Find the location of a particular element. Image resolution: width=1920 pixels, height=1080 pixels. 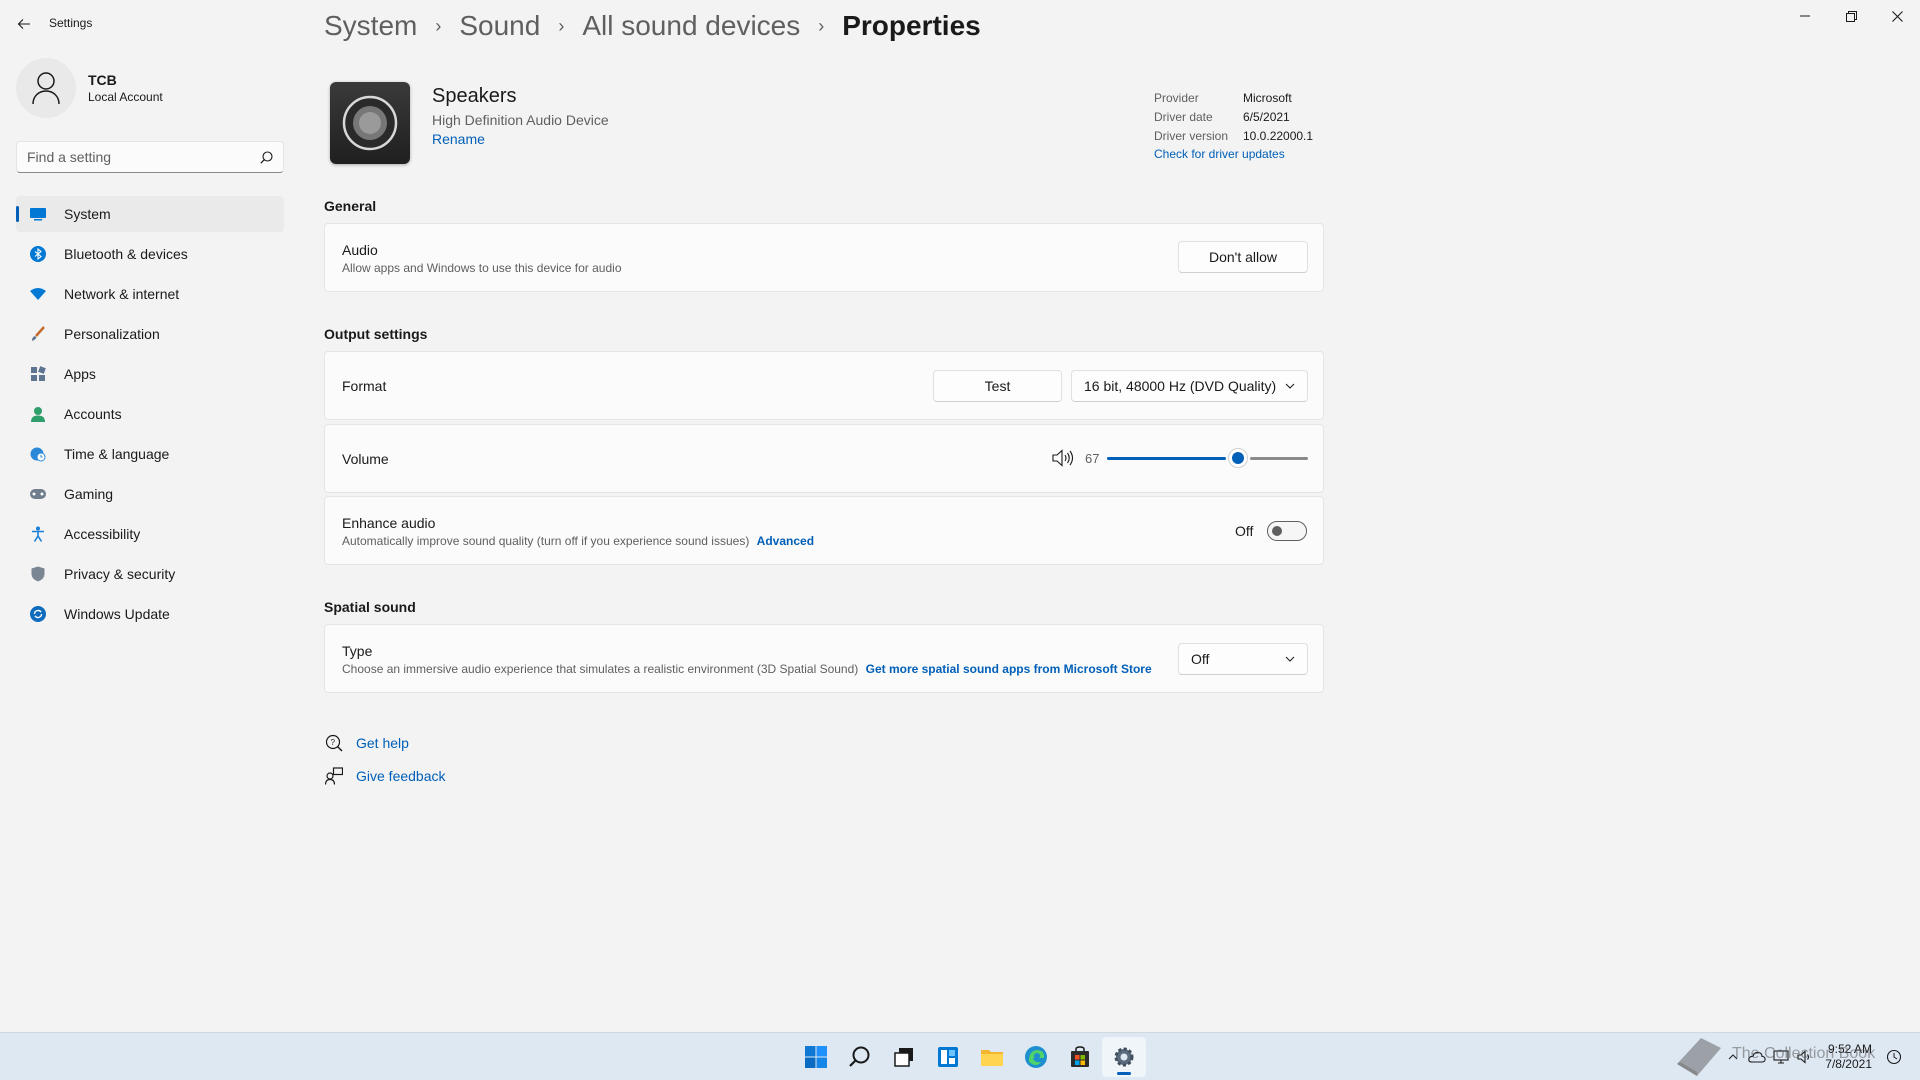

profile-account-type: Local Account is located at coordinates (125, 97).